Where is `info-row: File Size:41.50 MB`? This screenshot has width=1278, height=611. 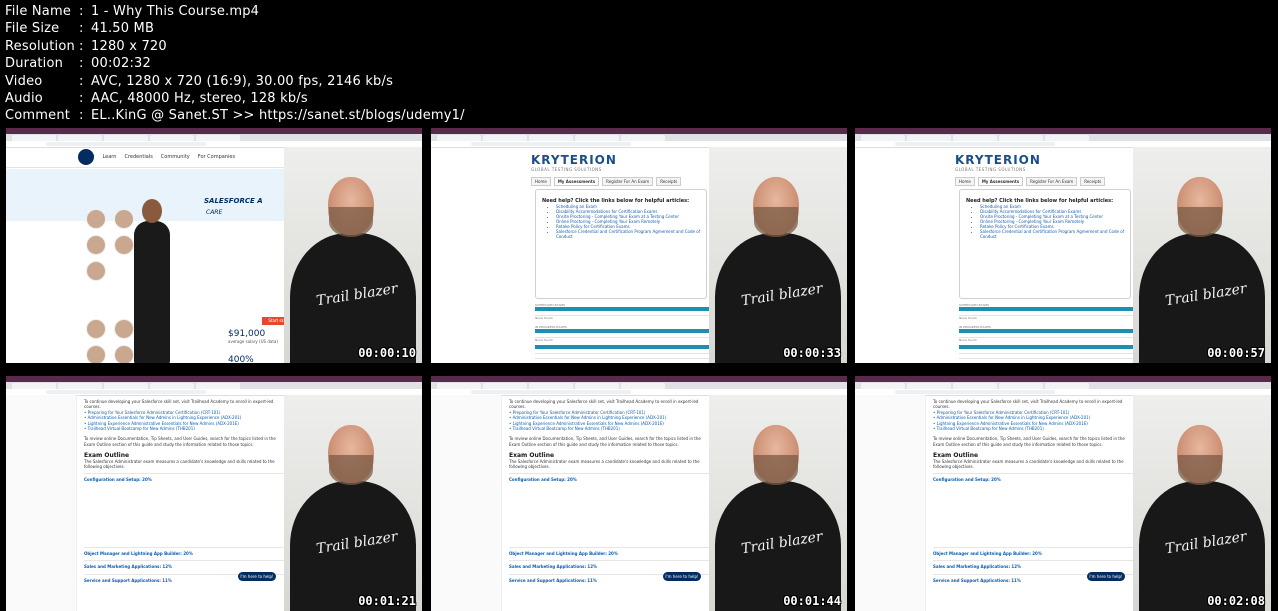 info-row: File Size:41.50 MB is located at coordinates (235, 28).